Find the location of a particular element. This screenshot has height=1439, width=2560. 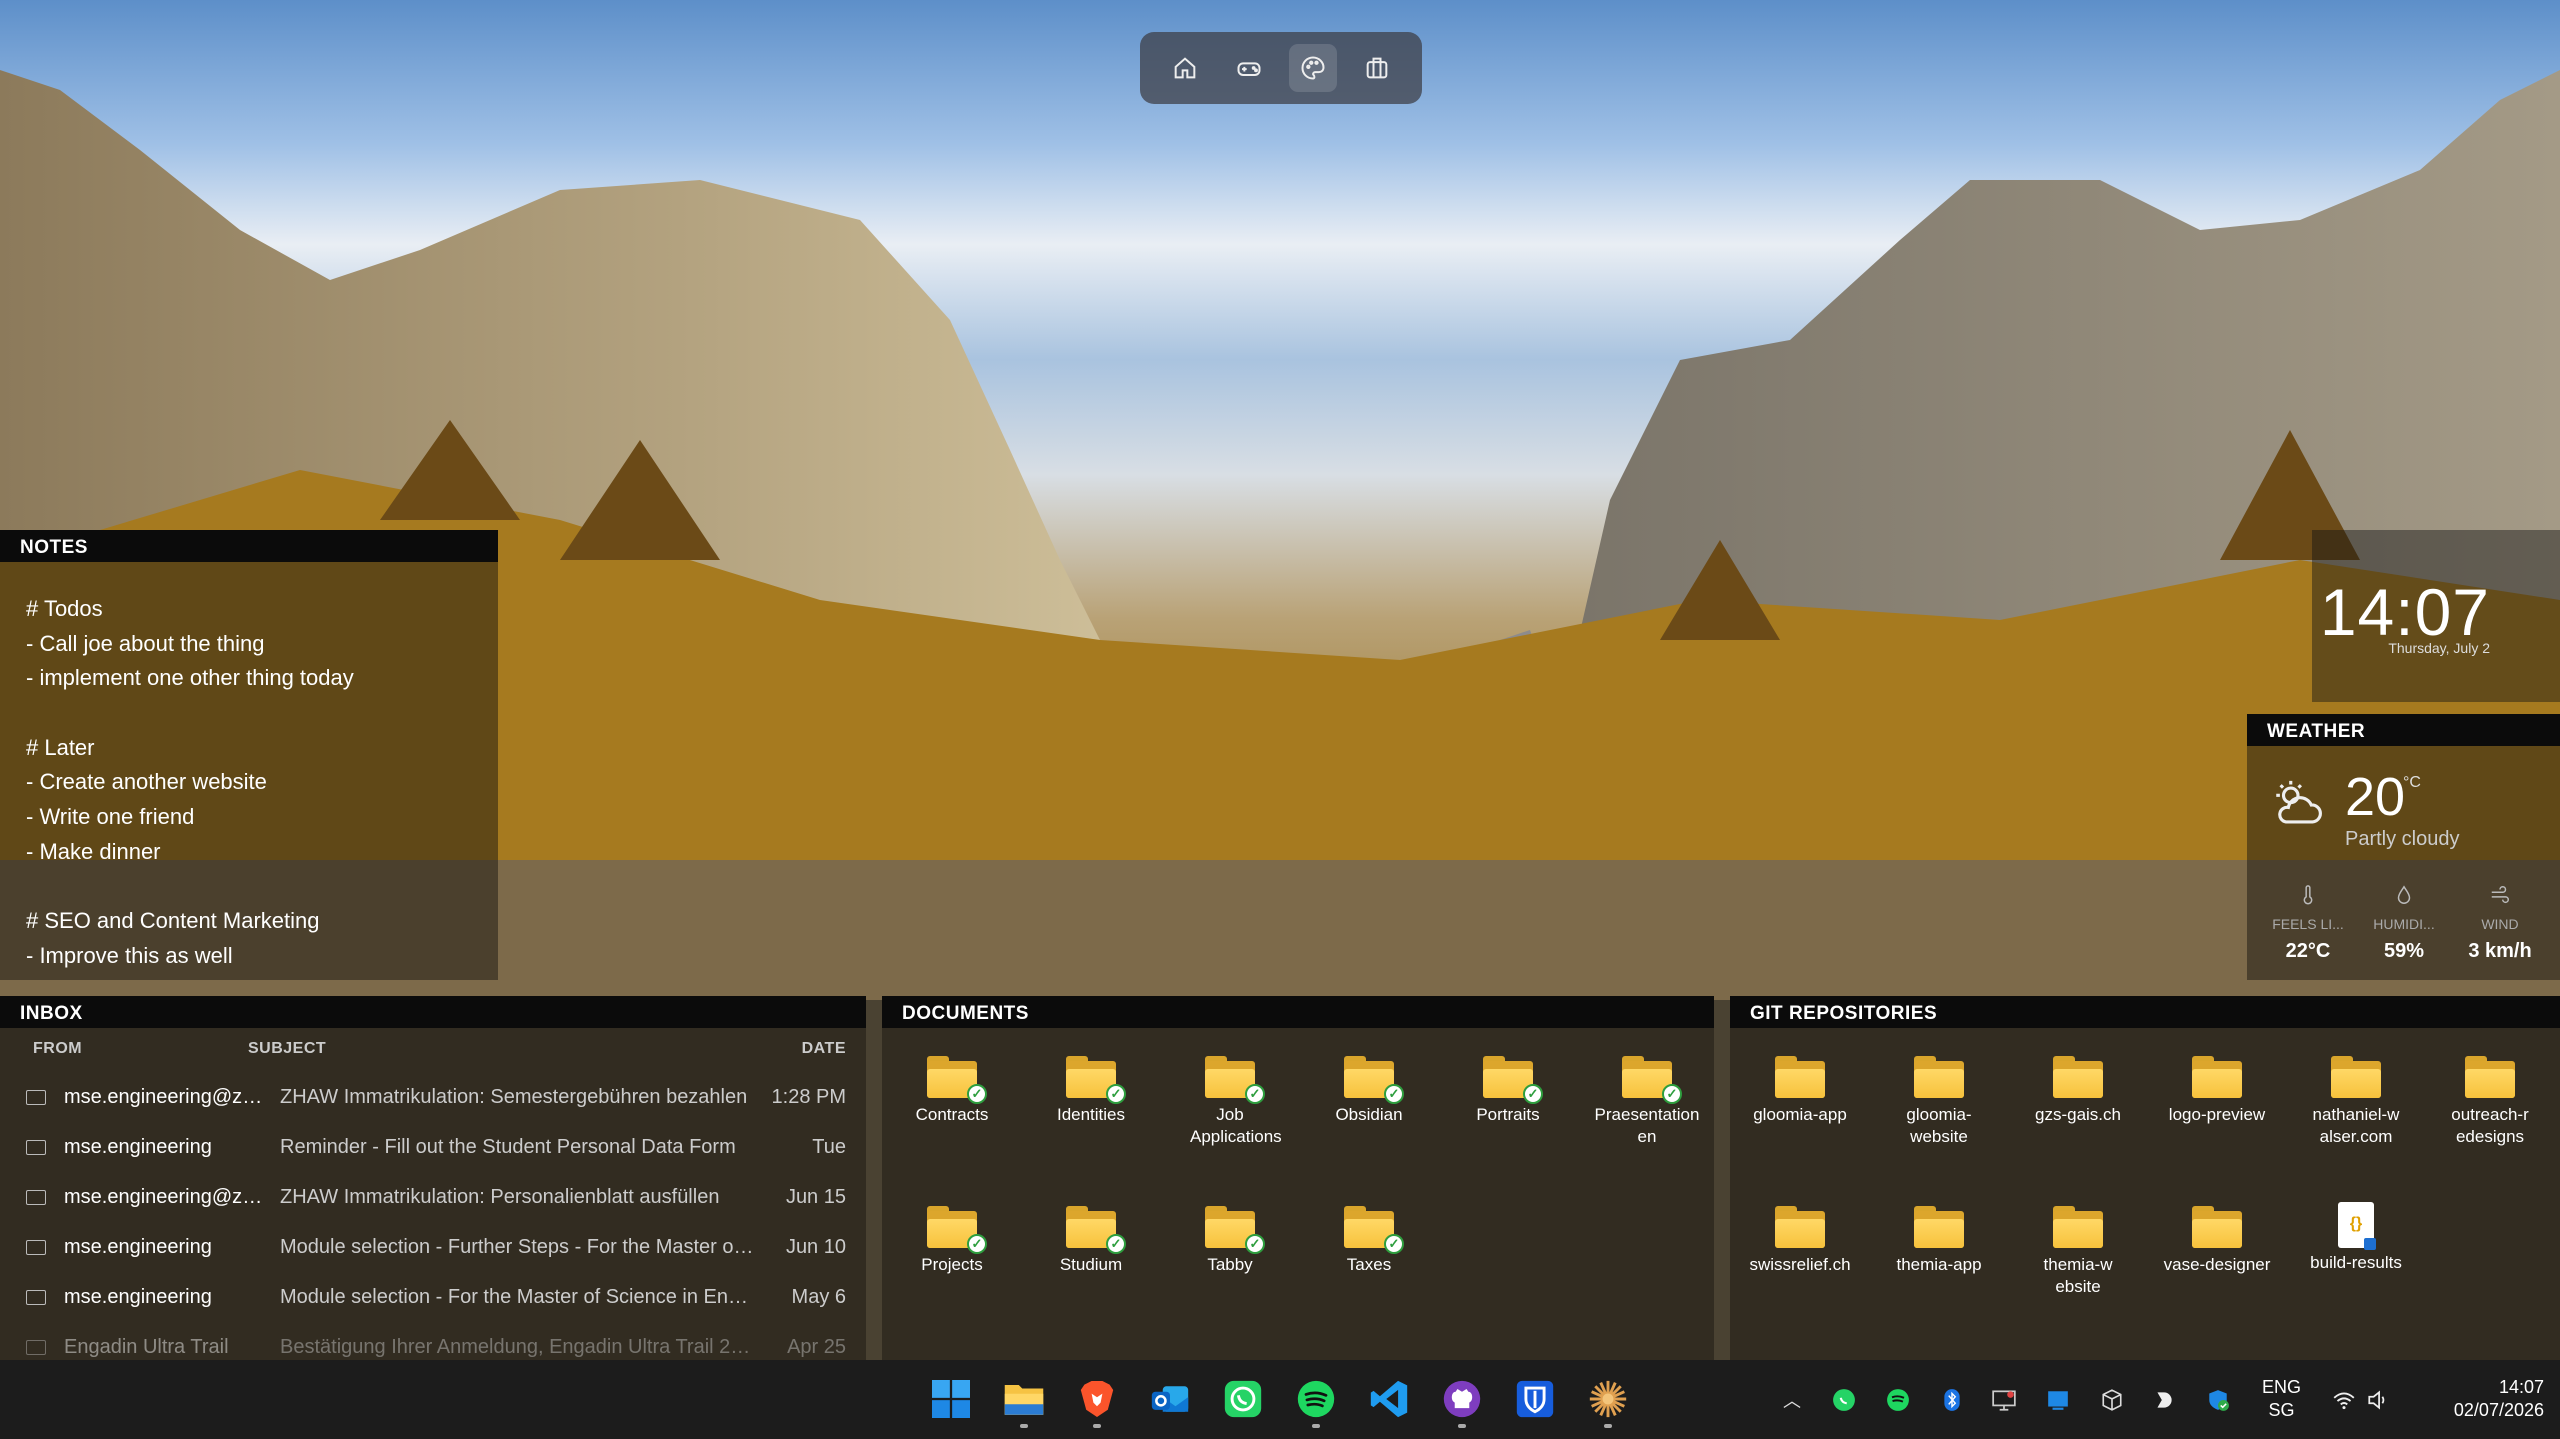

taskbar-github-desktop is located at coordinates (1462, 1400).